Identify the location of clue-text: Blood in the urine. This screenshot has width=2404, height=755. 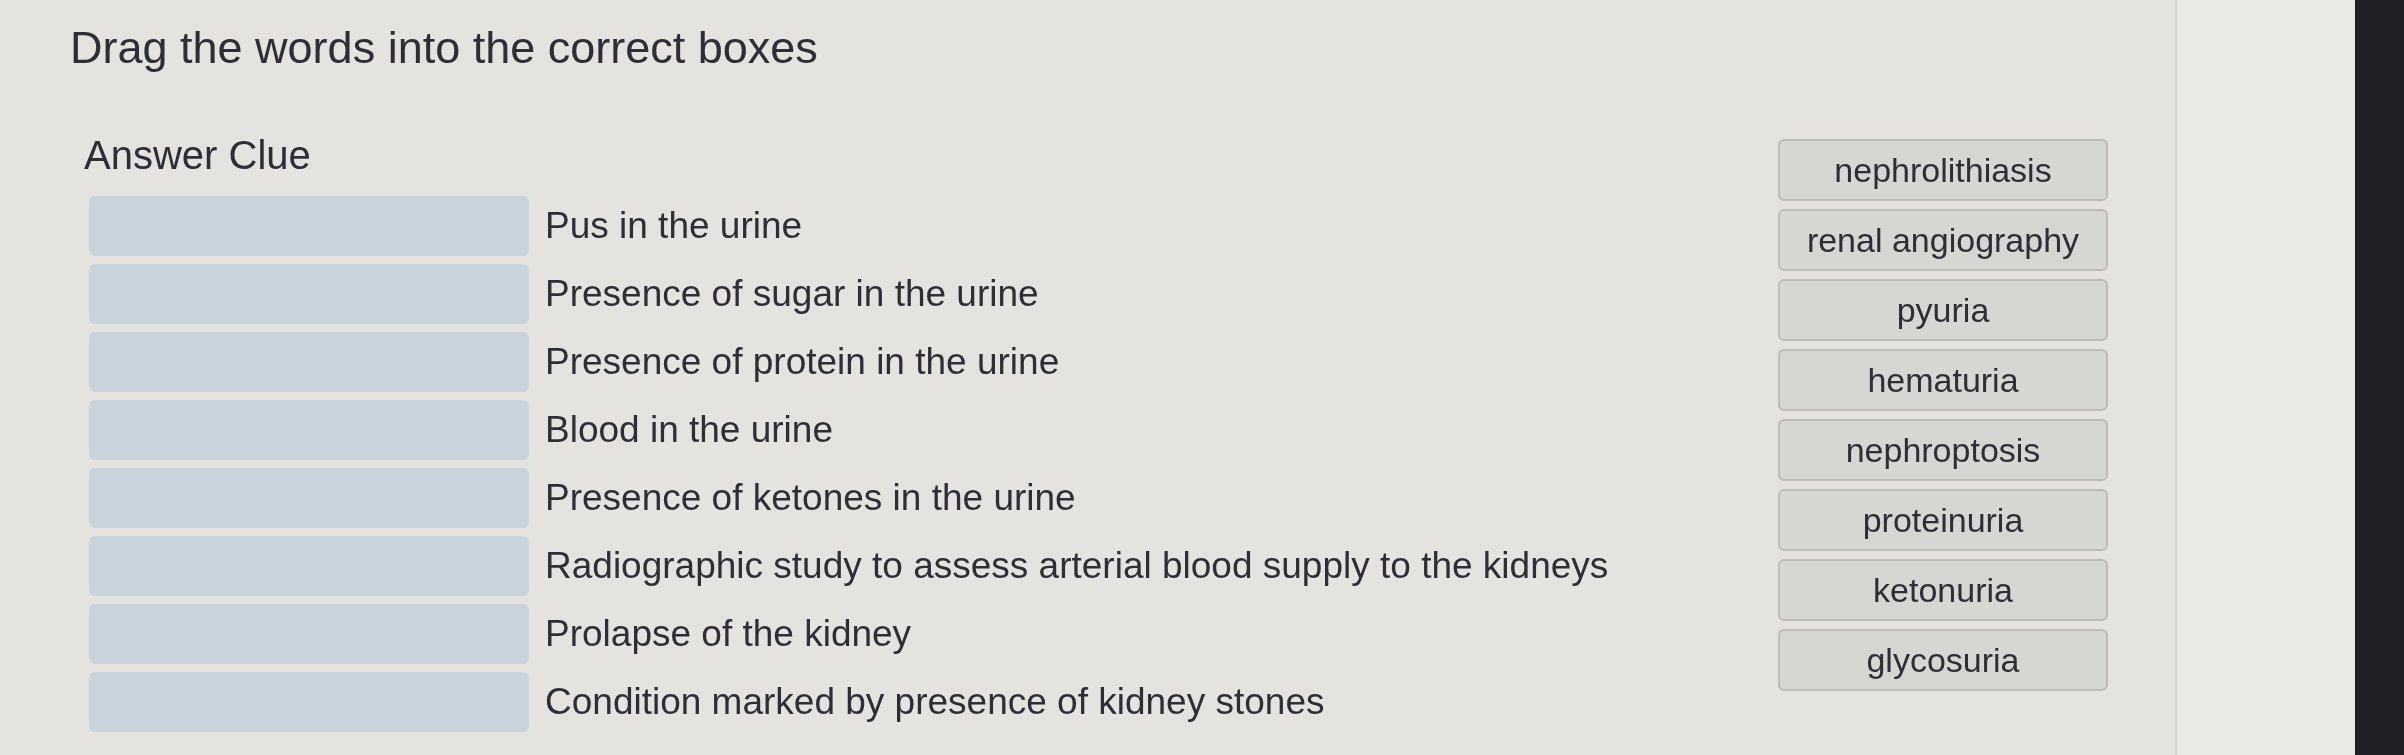
(689, 430).